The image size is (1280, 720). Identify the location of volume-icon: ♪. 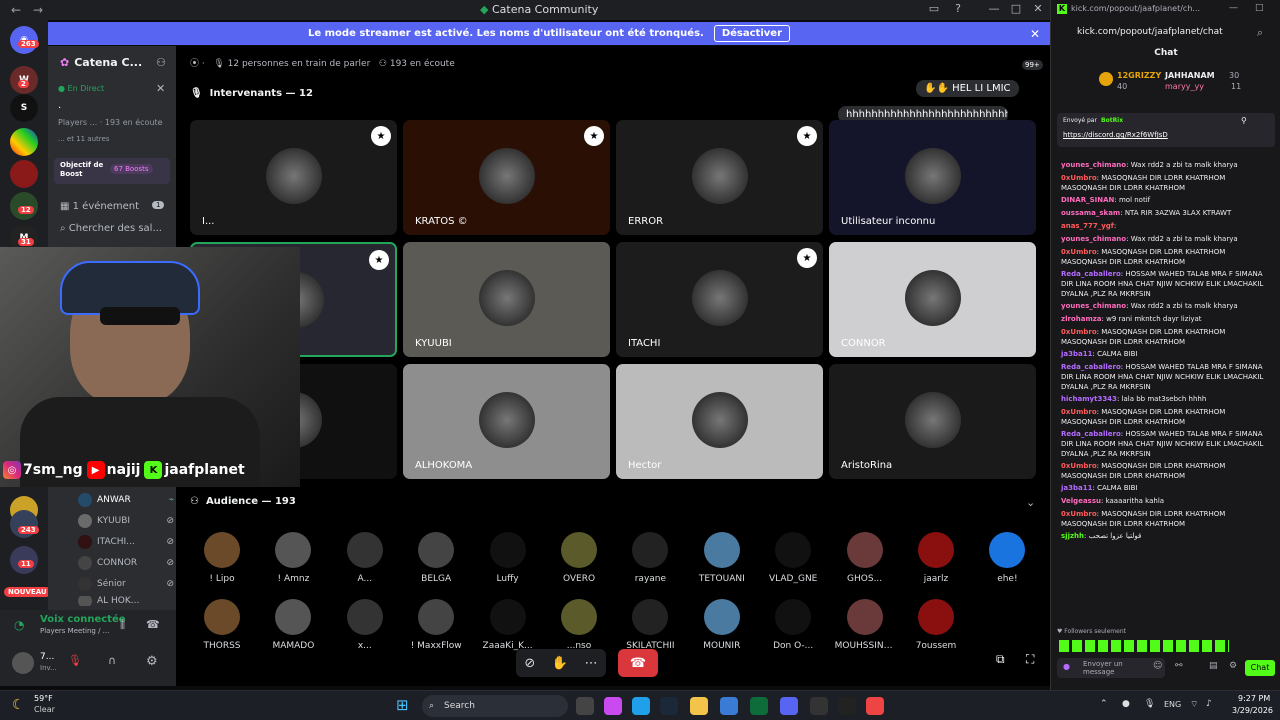
(1209, 704).